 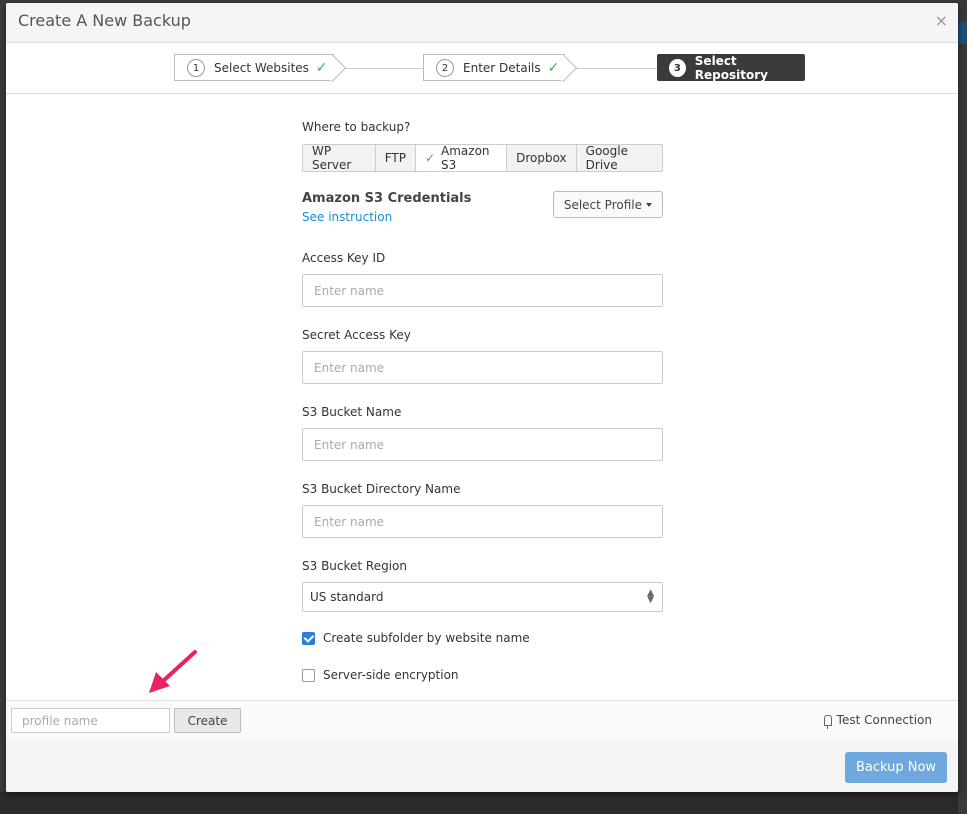 I want to click on step-label: Enter Details, so click(x=502, y=67).